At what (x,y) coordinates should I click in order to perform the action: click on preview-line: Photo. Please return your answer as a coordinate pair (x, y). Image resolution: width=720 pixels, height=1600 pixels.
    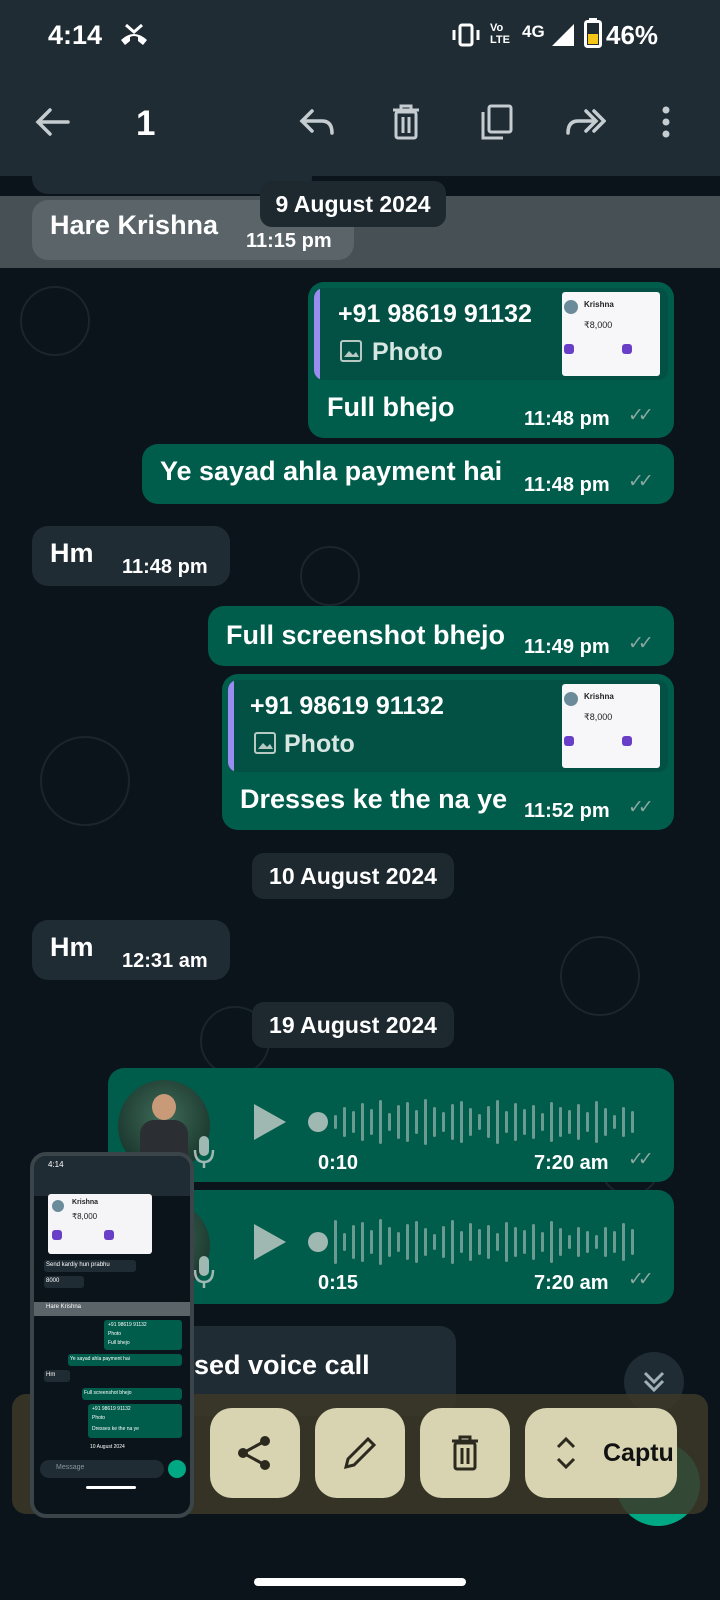
    Looking at the image, I should click on (115, 1334).